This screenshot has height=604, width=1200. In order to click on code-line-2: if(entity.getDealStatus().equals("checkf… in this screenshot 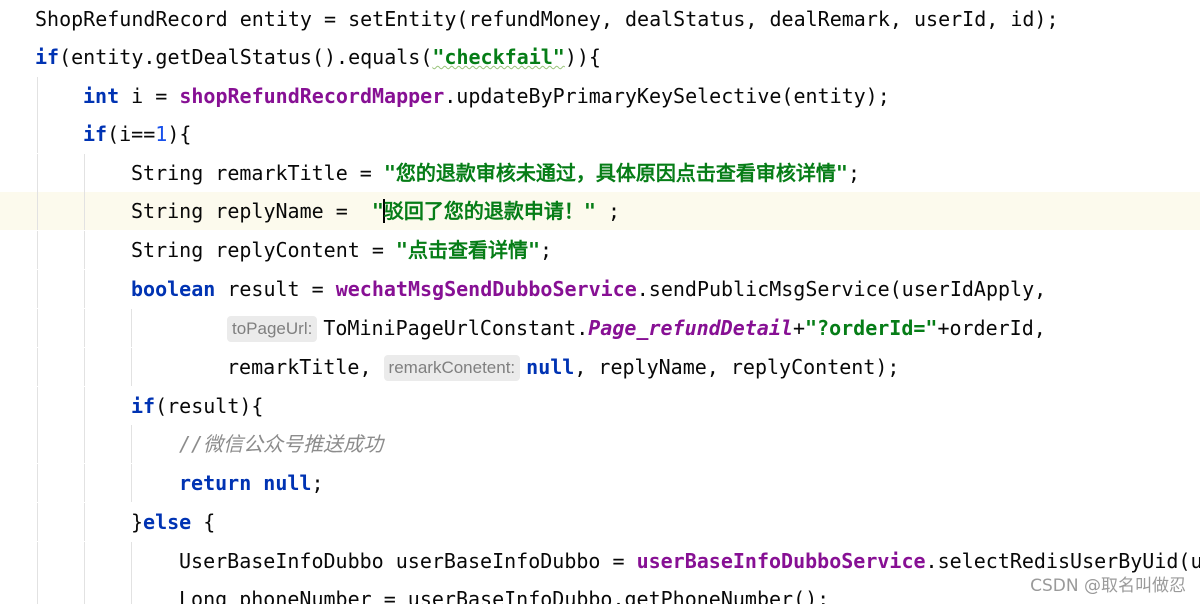, I will do `click(600, 57)`.